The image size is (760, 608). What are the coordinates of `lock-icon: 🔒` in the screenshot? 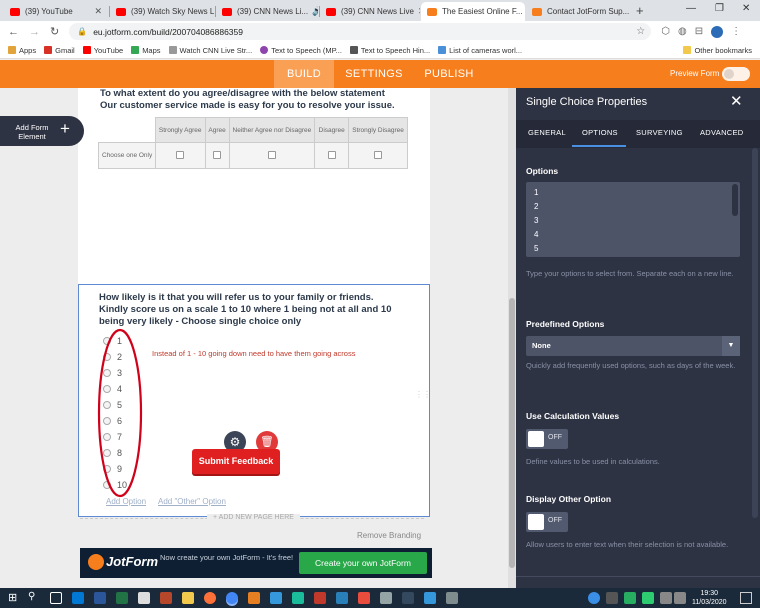 It's located at (82, 31).